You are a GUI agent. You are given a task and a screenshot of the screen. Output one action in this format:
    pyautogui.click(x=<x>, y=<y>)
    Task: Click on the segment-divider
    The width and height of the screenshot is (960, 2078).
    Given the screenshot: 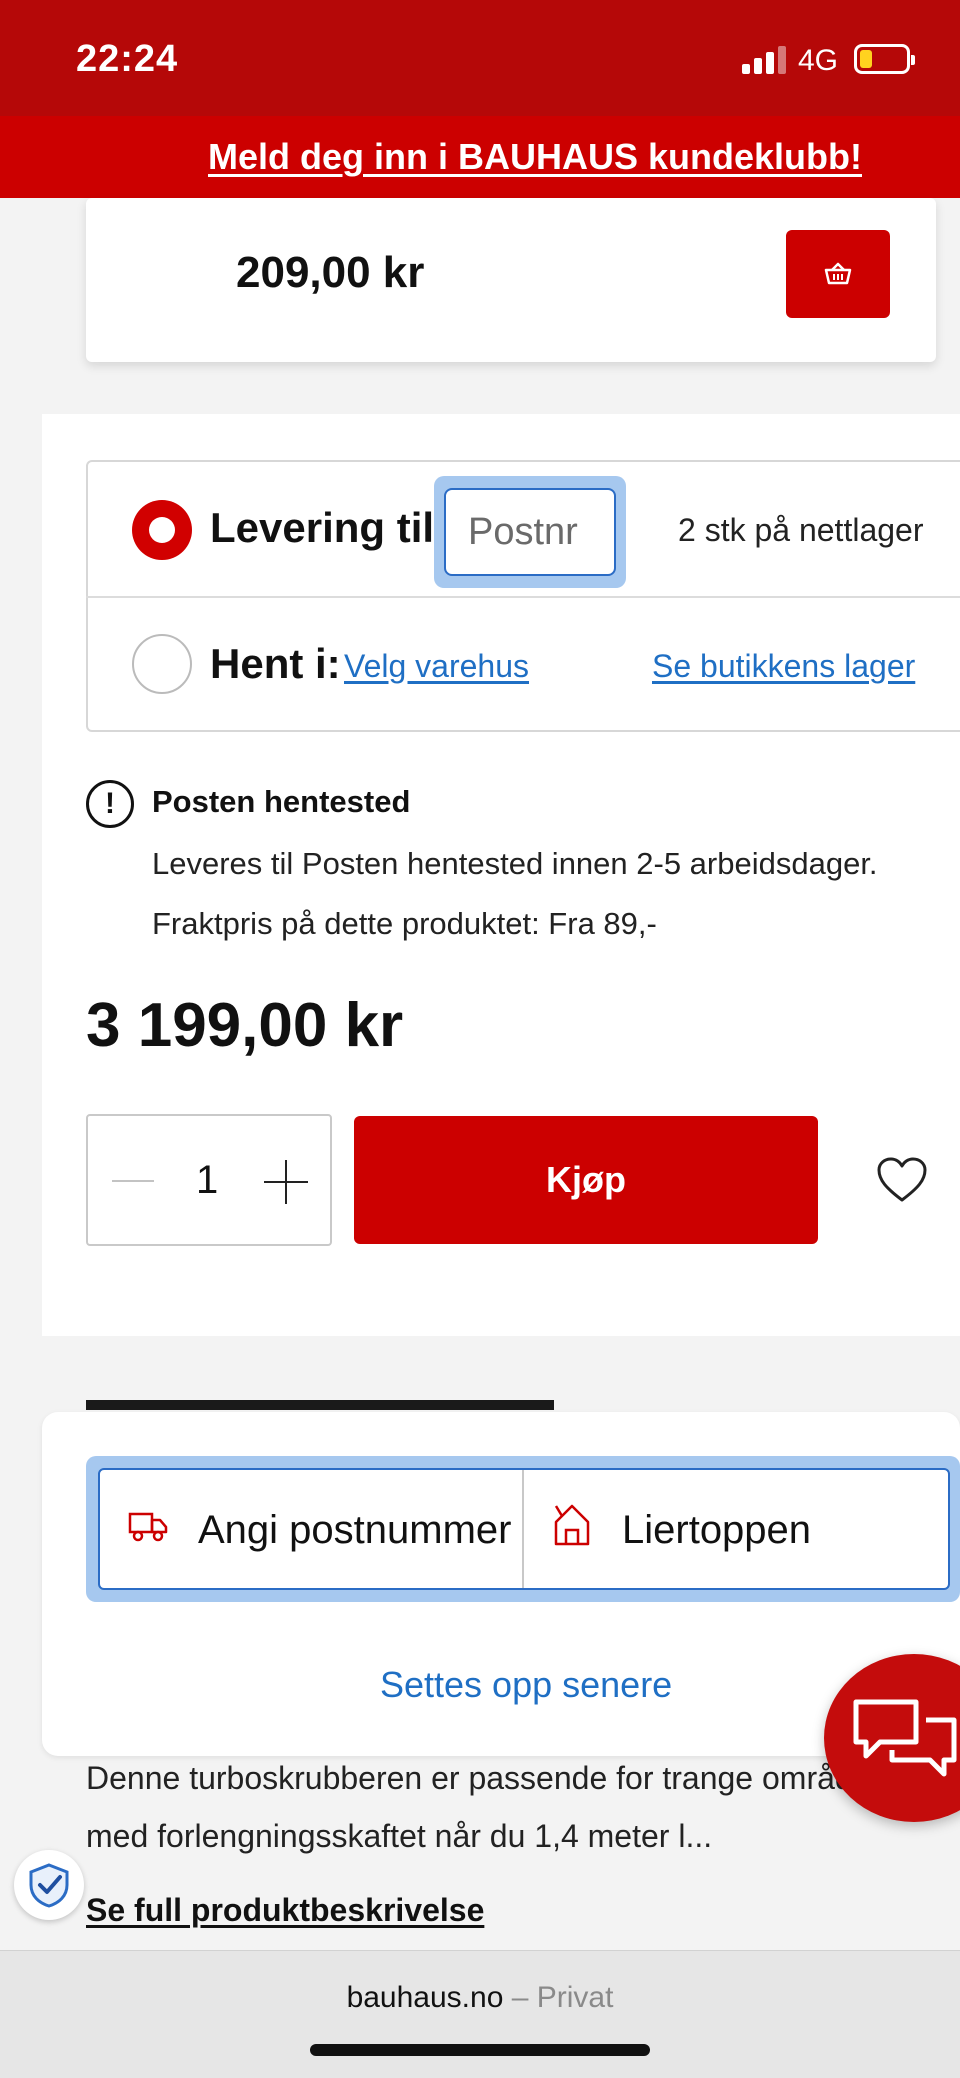 What is the action you would take?
    pyautogui.click(x=523, y=1529)
    